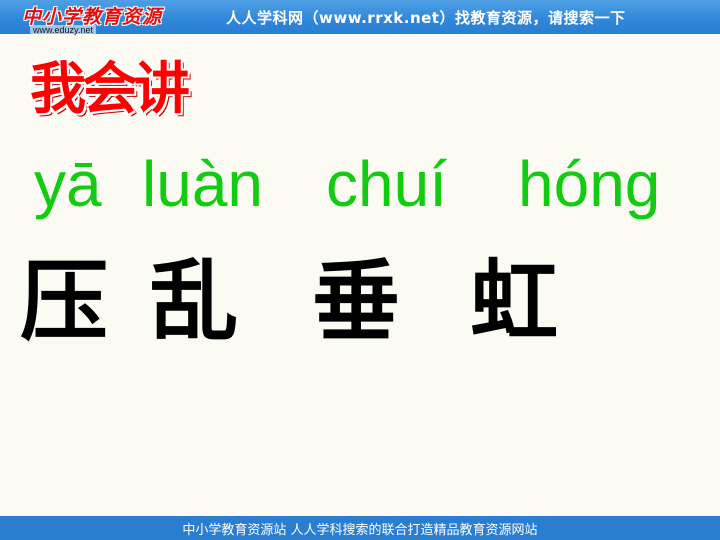  What do you see at coordinates (514, 301) in the screenshot?
I see `character-hong: 虹` at bounding box center [514, 301].